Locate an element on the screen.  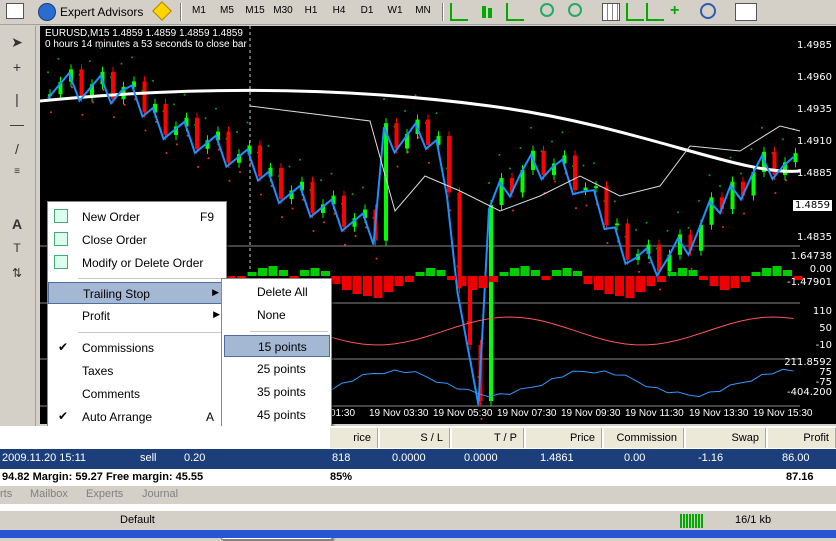
terminal-tab-mailbox: Mailbox is located at coordinates (49, 494).